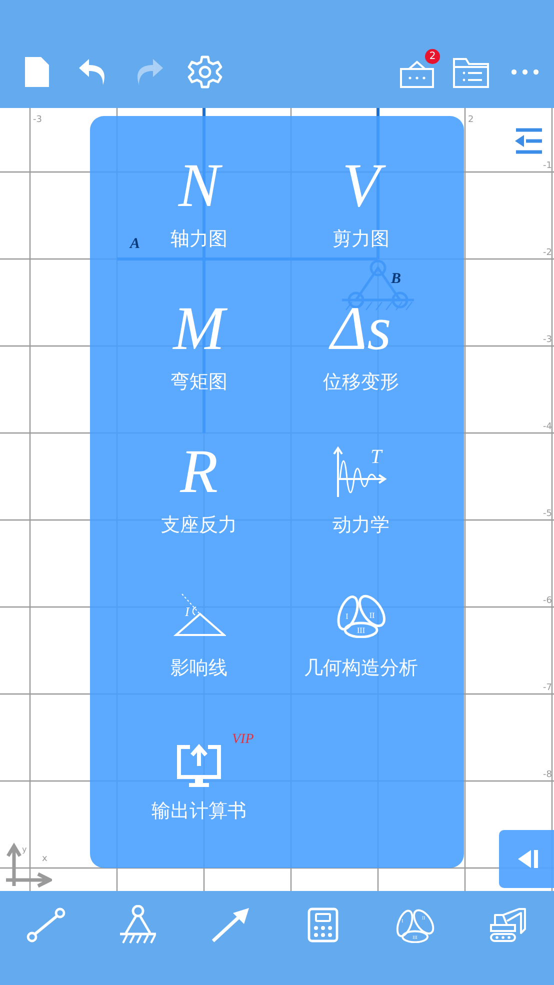 The image size is (554, 985). What do you see at coordinates (199, 789) in the screenshot?
I see `menu-item: VIP 输出计算书` at bounding box center [199, 789].